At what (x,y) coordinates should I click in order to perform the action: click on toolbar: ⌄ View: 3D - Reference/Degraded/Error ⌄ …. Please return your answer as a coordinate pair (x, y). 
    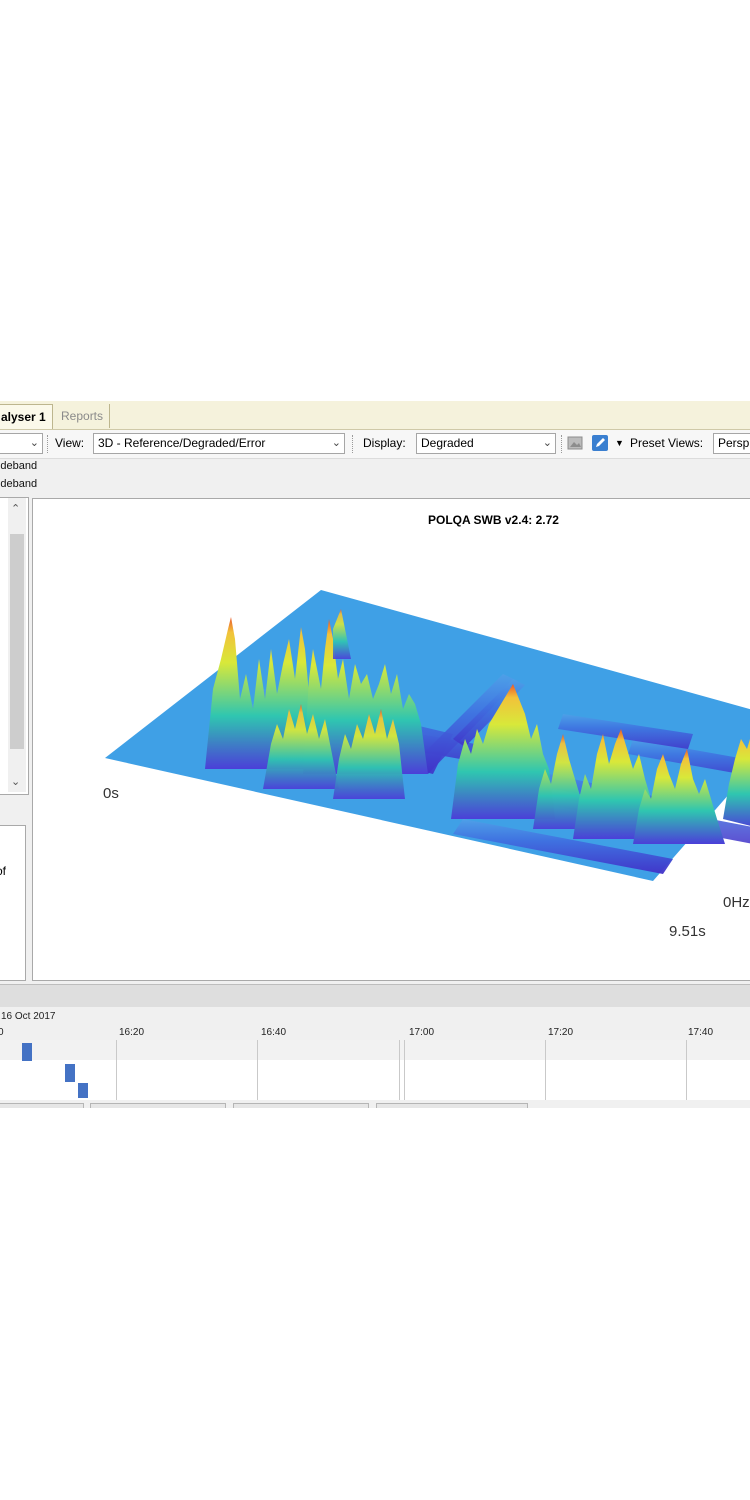
    Looking at the image, I should click on (375, 444).